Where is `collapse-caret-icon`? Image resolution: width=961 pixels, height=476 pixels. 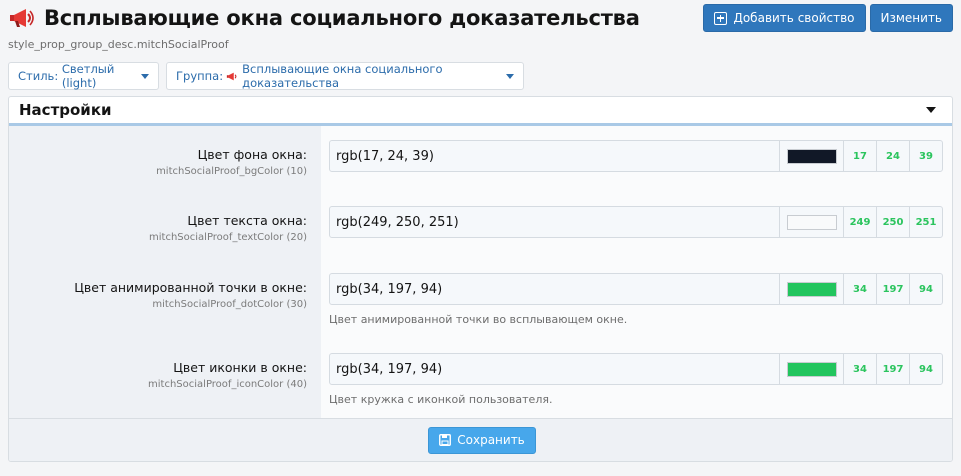
collapse-caret-icon is located at coordinates (931, 110).